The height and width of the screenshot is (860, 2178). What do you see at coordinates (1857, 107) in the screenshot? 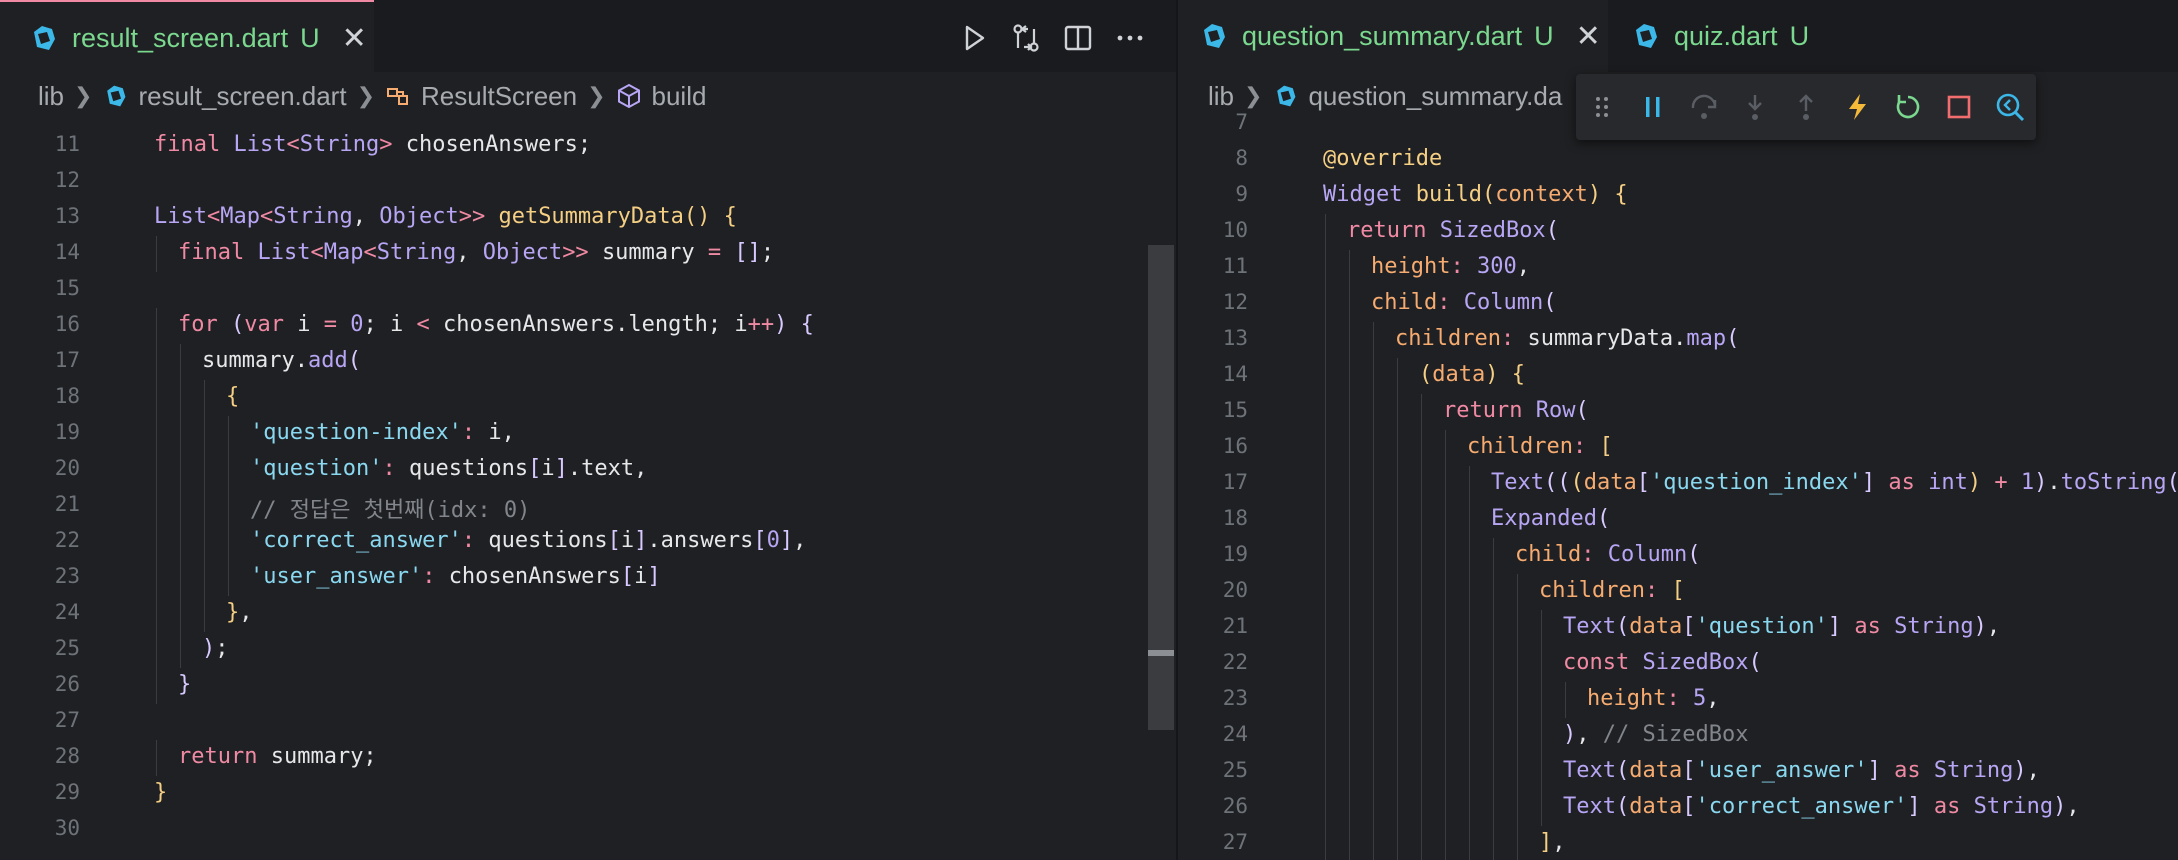
I see `hot-reload-icon` at bounding box center [1857, 107].